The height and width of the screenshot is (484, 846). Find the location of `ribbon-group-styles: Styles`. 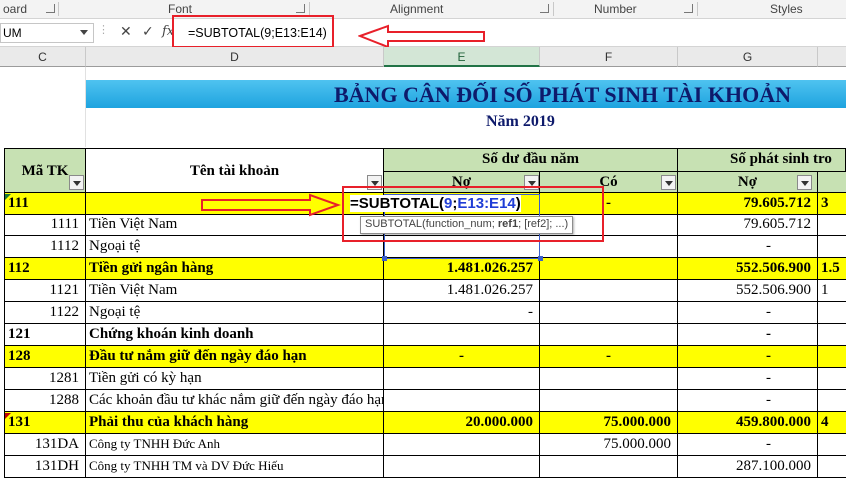

ribbon-group-styles: Styles is located at coordinates (786, 9).